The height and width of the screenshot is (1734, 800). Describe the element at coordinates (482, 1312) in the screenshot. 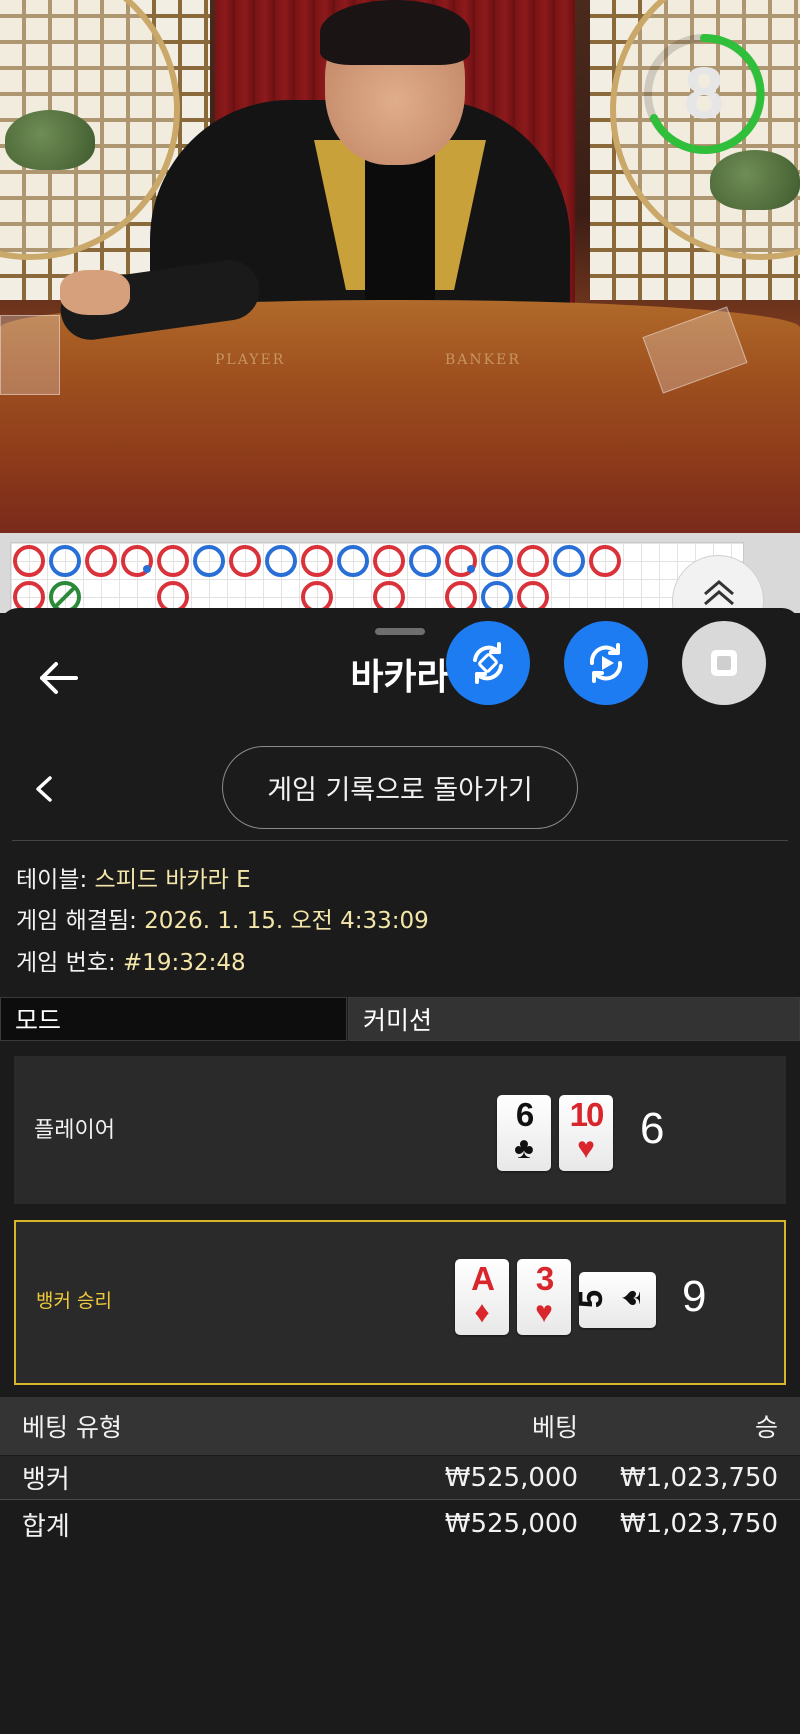

I see `card-suit-diamond-icon: ♦` at that location.